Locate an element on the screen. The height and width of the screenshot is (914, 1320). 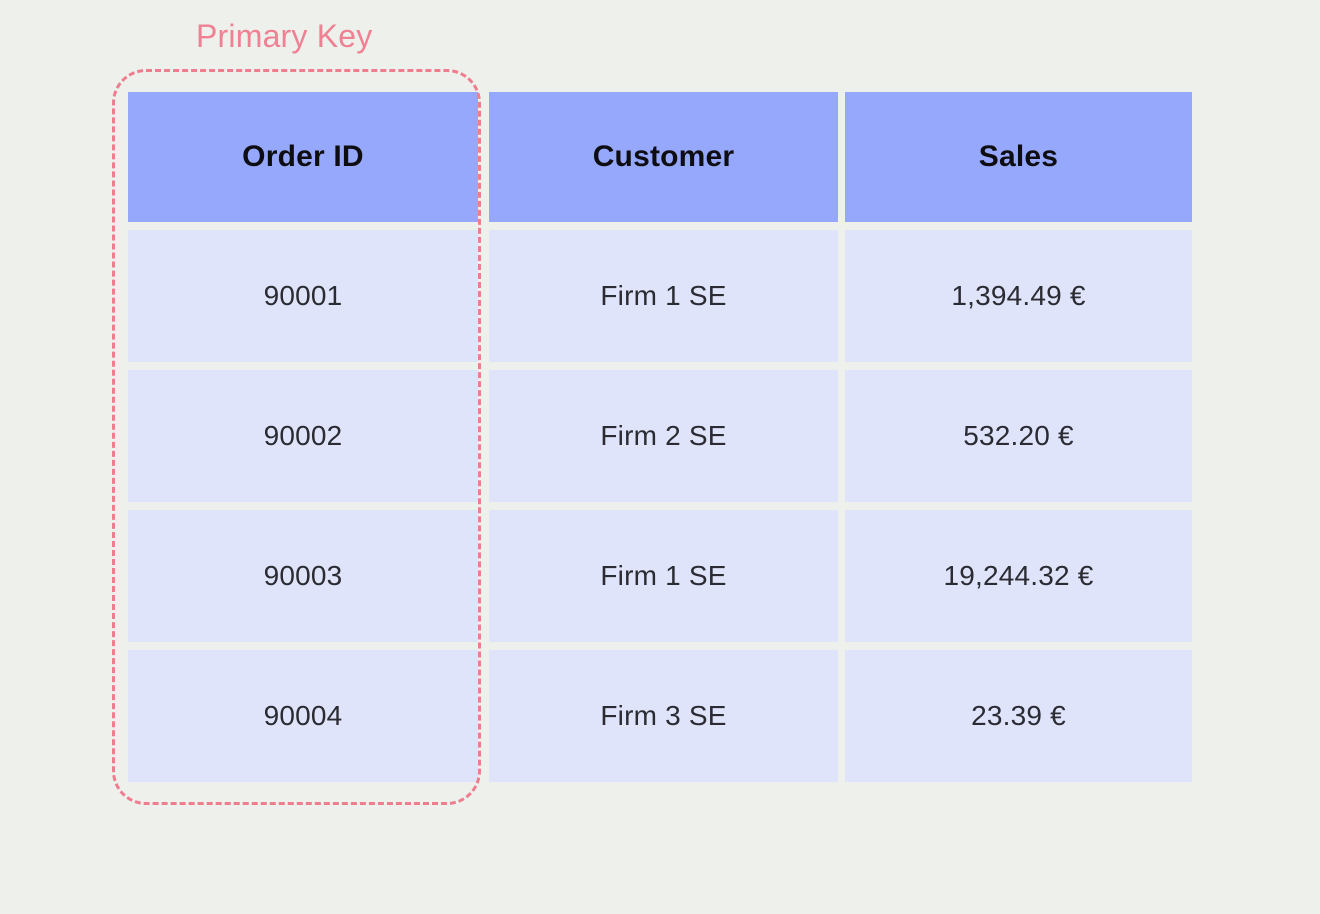
table-row: 90001 Firm 1 SE 1,394.49 € is located at coordinates (660, 296).